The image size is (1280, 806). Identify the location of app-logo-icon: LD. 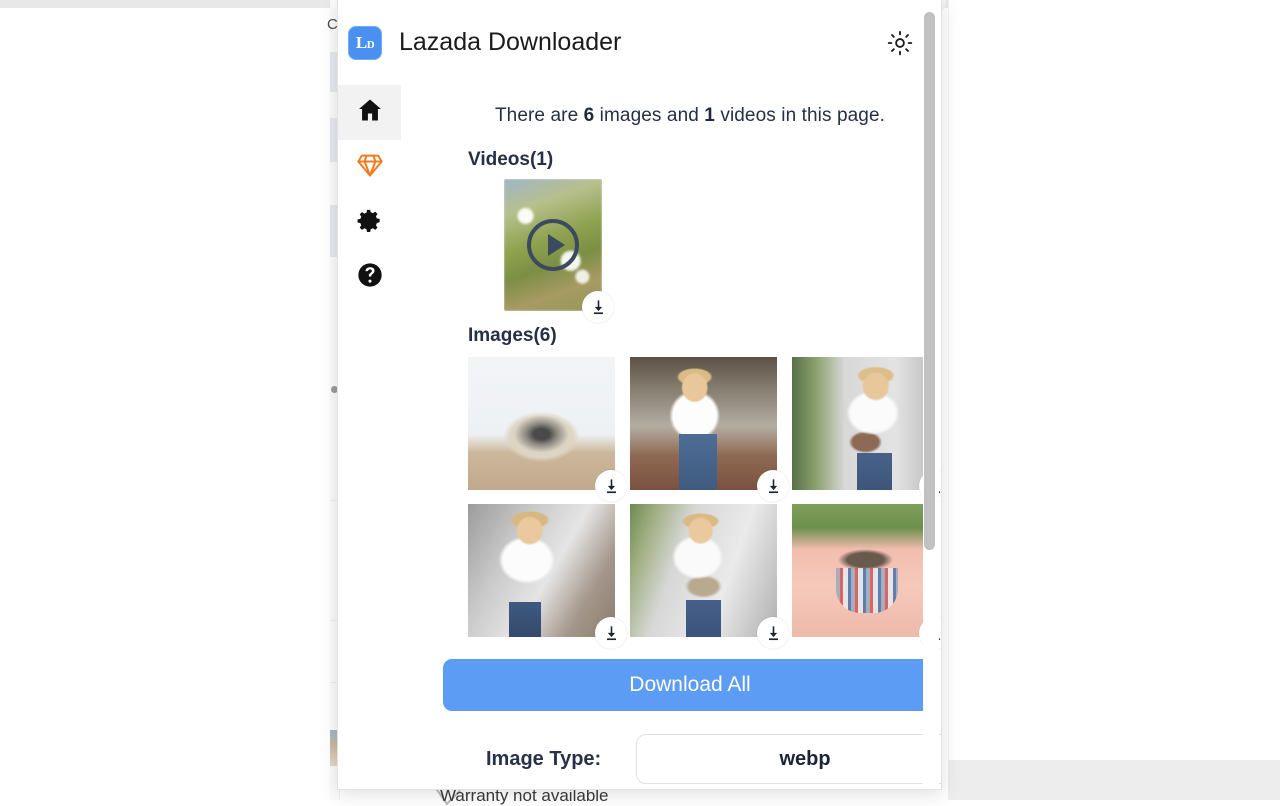
(365, 43).